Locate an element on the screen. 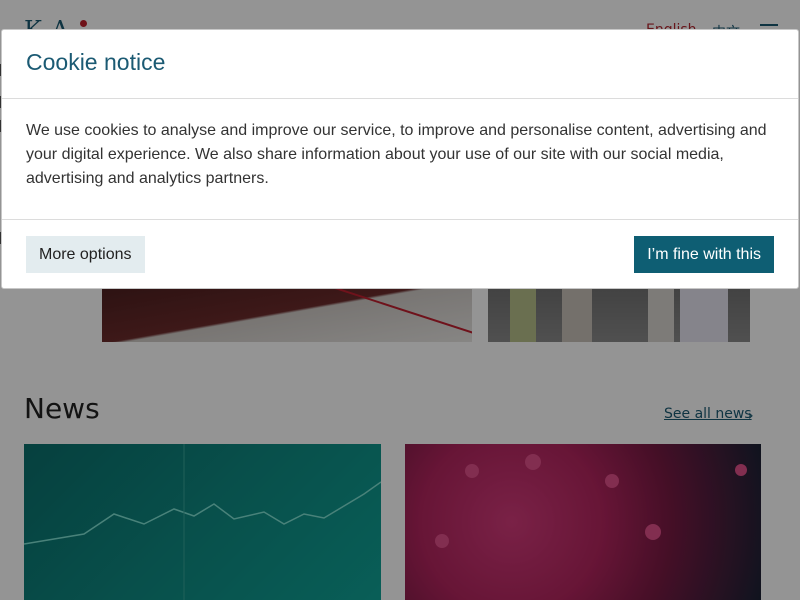 The width and height of the screenshot is (800, 600). dialog-footer: More options I’m fine with this is located at coordinates (400, 254).